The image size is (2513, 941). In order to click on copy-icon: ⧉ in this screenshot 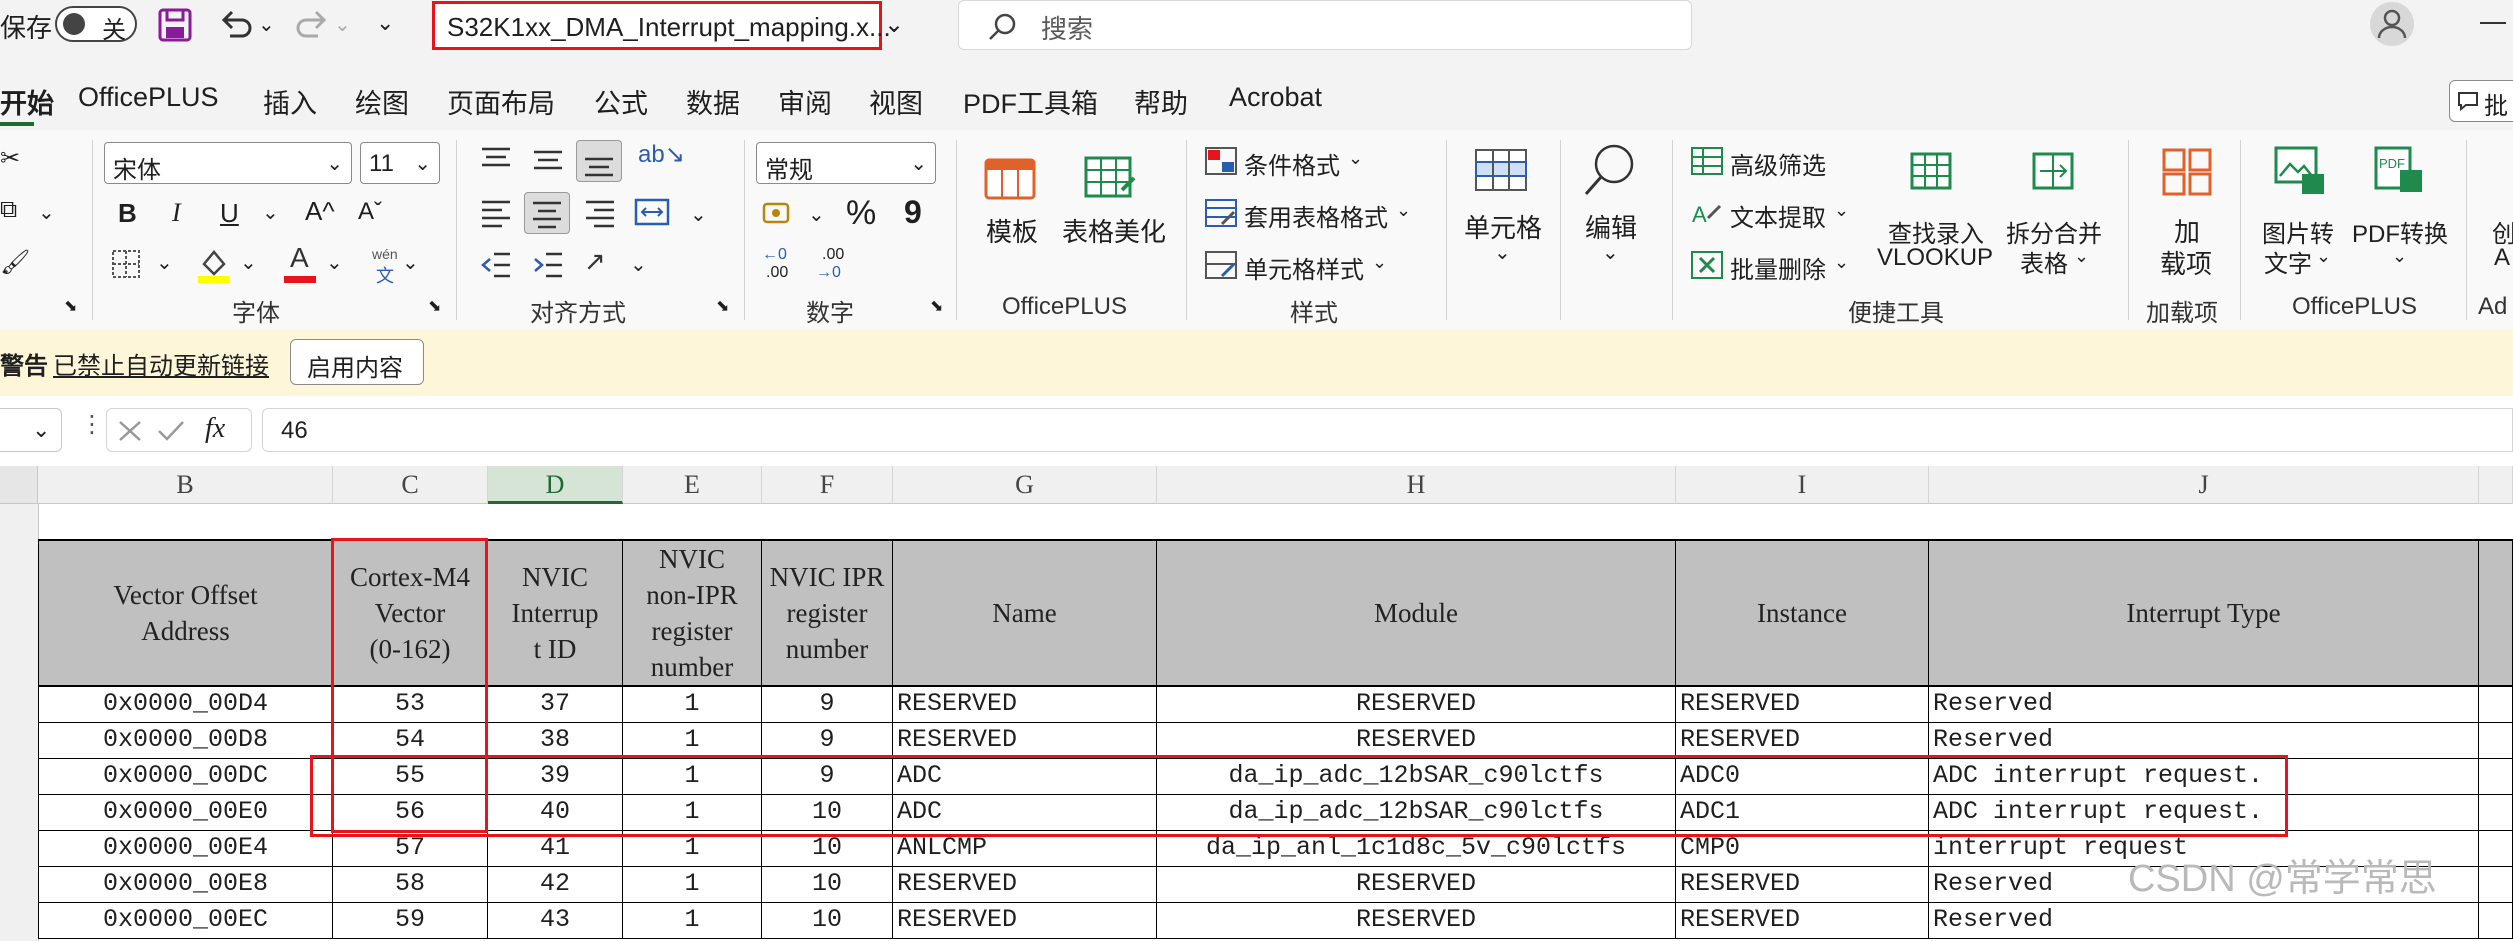, I will do `click(8, 210)`.